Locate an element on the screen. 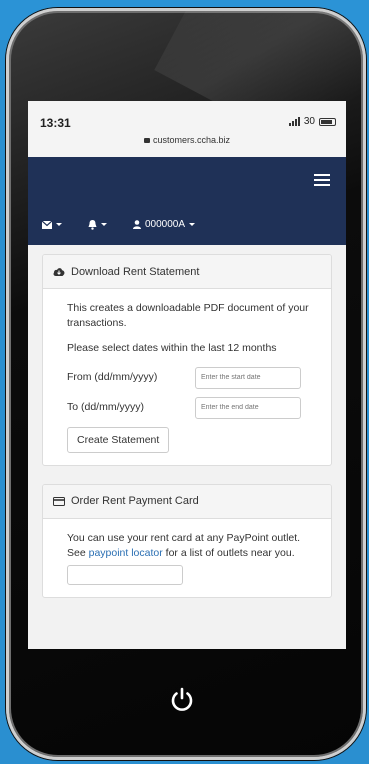 The width and height of the screenshot is (369, 764). order-card-button is located at coordinates (125, 575).